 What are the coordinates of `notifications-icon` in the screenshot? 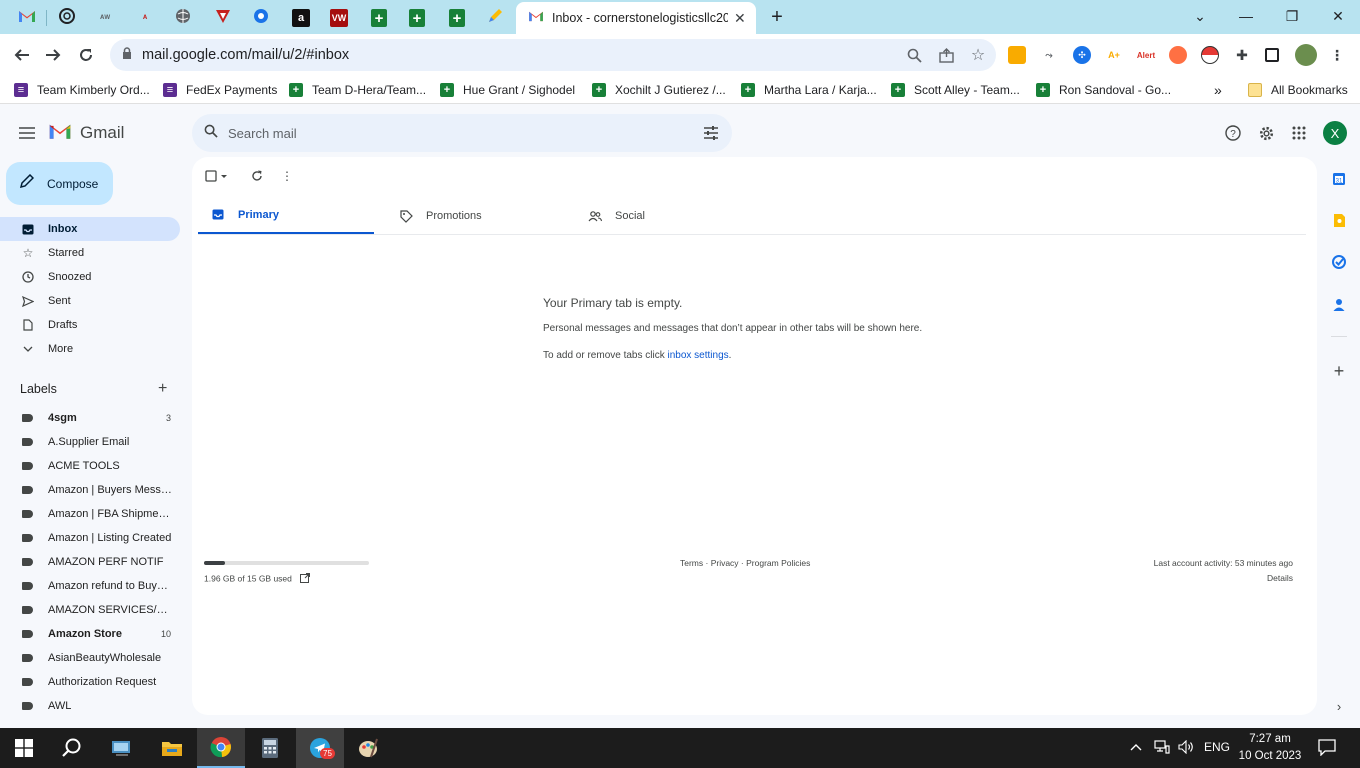 It's located at (1327, 748).